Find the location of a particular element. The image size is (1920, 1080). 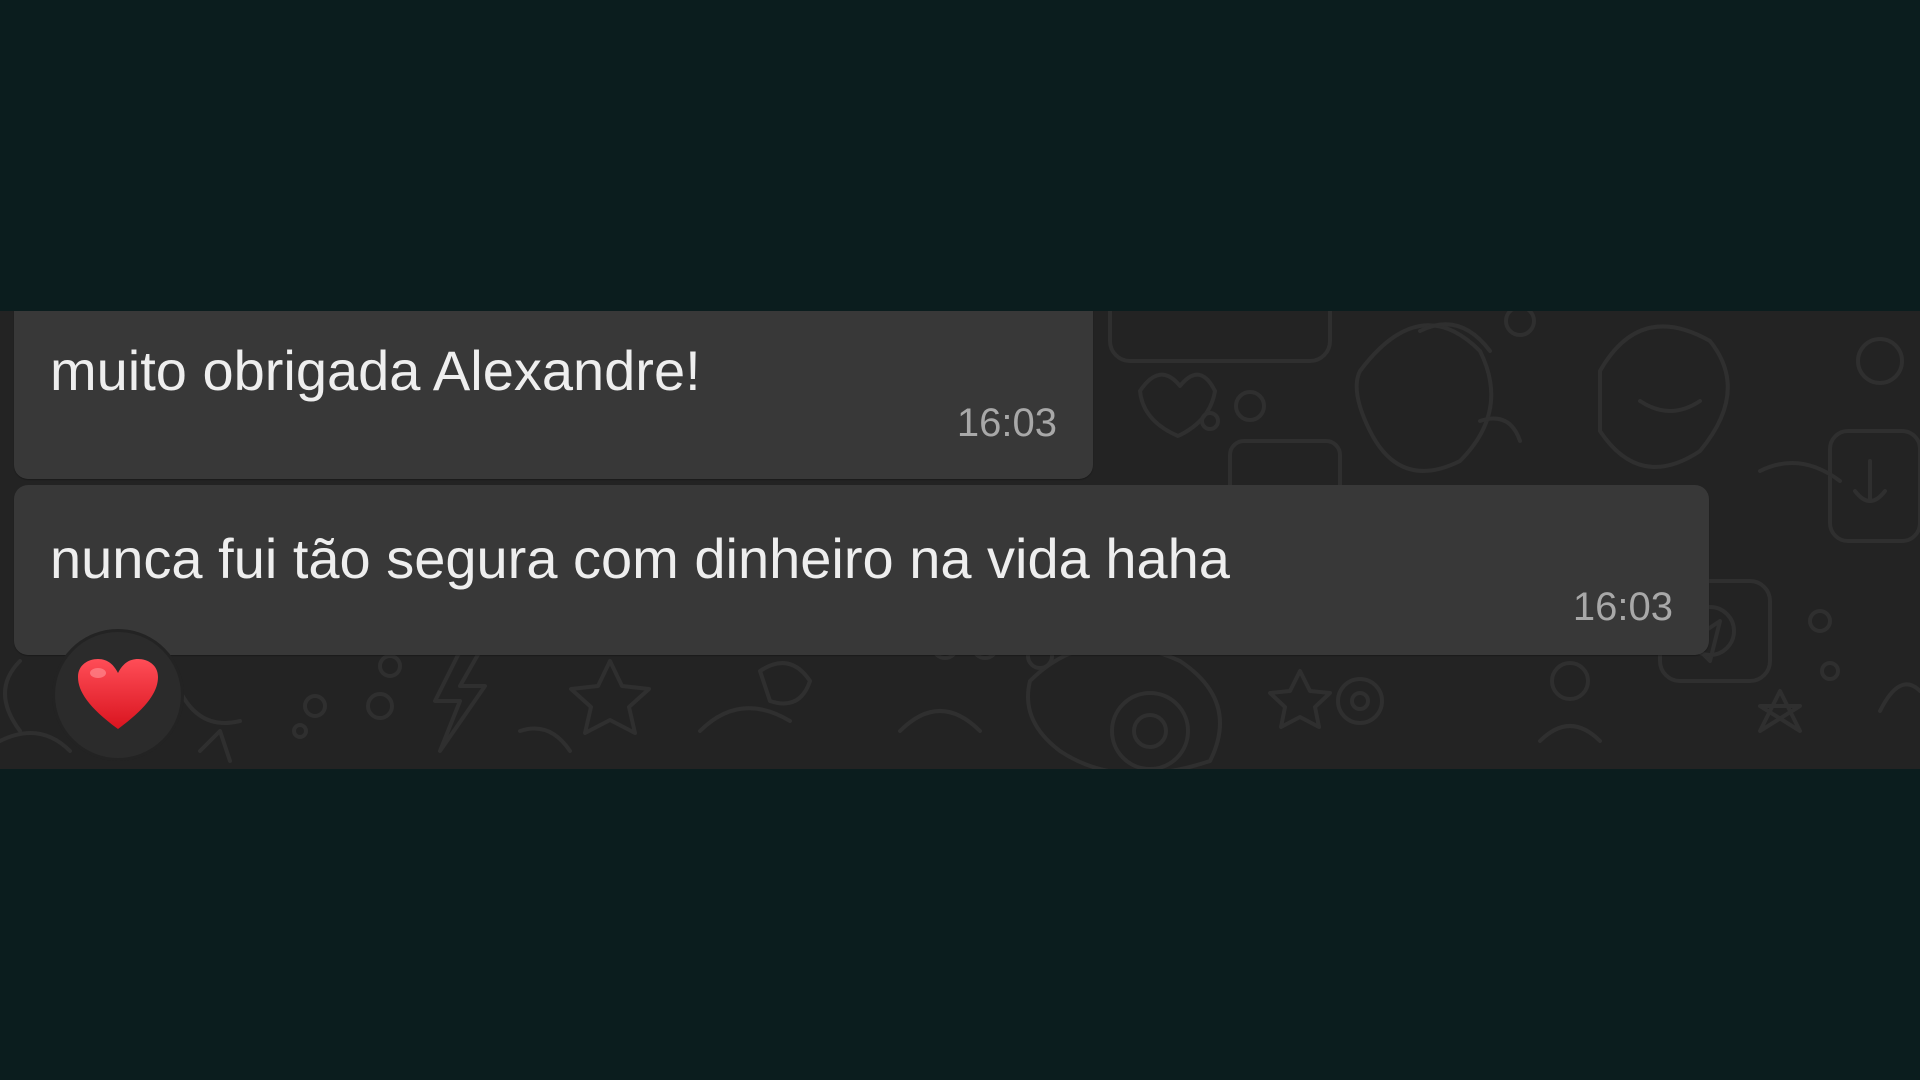

message-bubble: muito obrigada Alexandre! 16:03 is located at coordinates (553, 395).